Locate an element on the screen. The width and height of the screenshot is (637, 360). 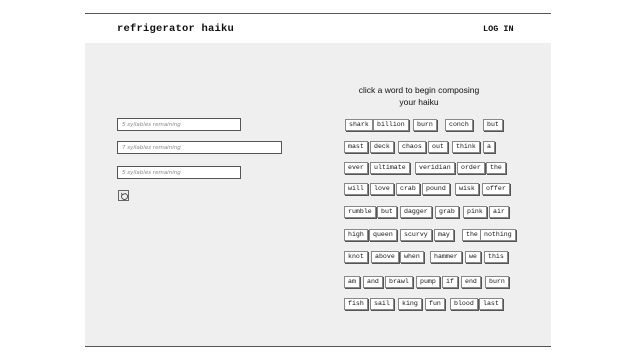
word-magnet: sail is located at coordinates (382, 304).